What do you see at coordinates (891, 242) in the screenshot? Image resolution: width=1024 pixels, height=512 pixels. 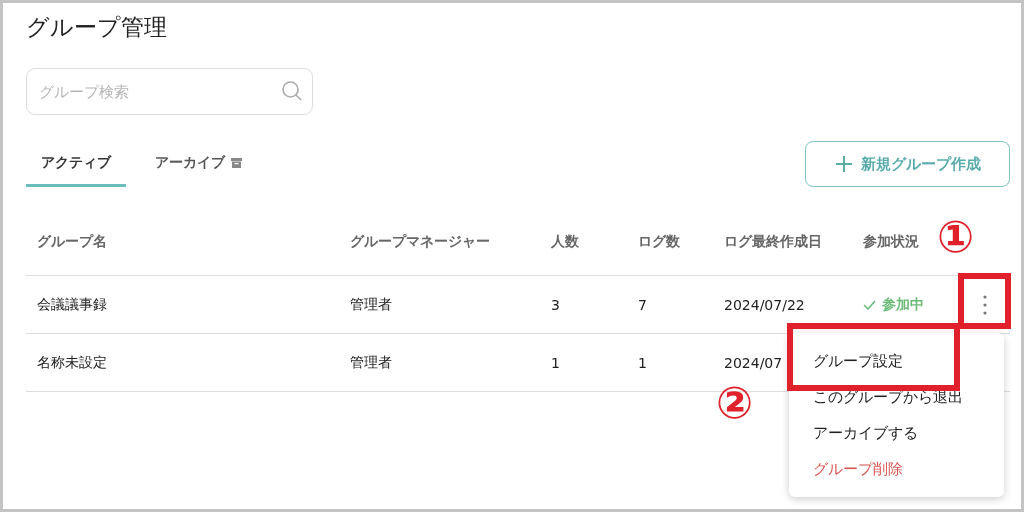 I see `column-header: 参加状況` at bounding box center [891, 242].